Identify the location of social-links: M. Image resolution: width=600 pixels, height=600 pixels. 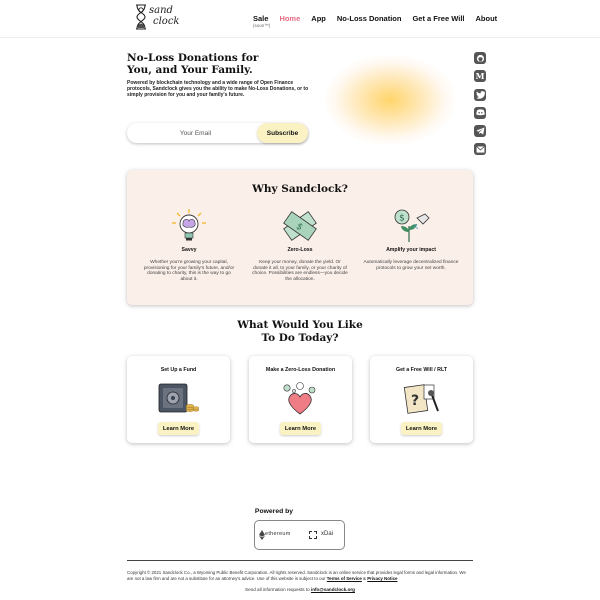
(481, 107).